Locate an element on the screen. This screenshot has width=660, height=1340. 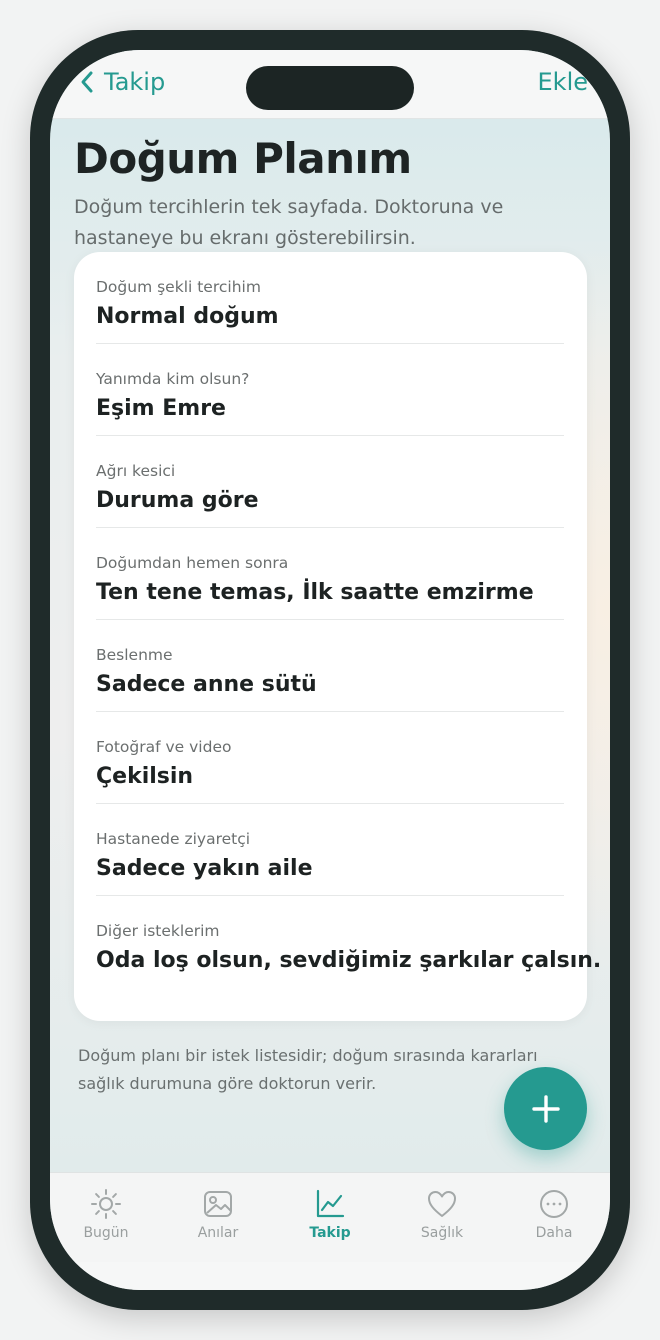
back-button-label: Takip is located at coordinates (135, 82).